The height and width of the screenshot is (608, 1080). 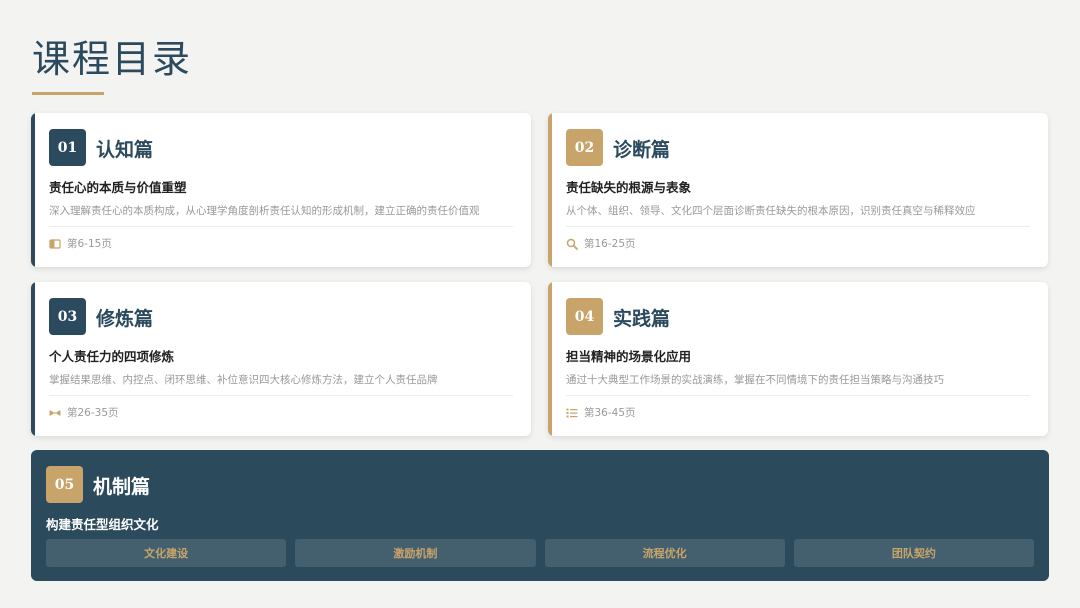 I want to click on list-icon, so click(x=572, y=412).